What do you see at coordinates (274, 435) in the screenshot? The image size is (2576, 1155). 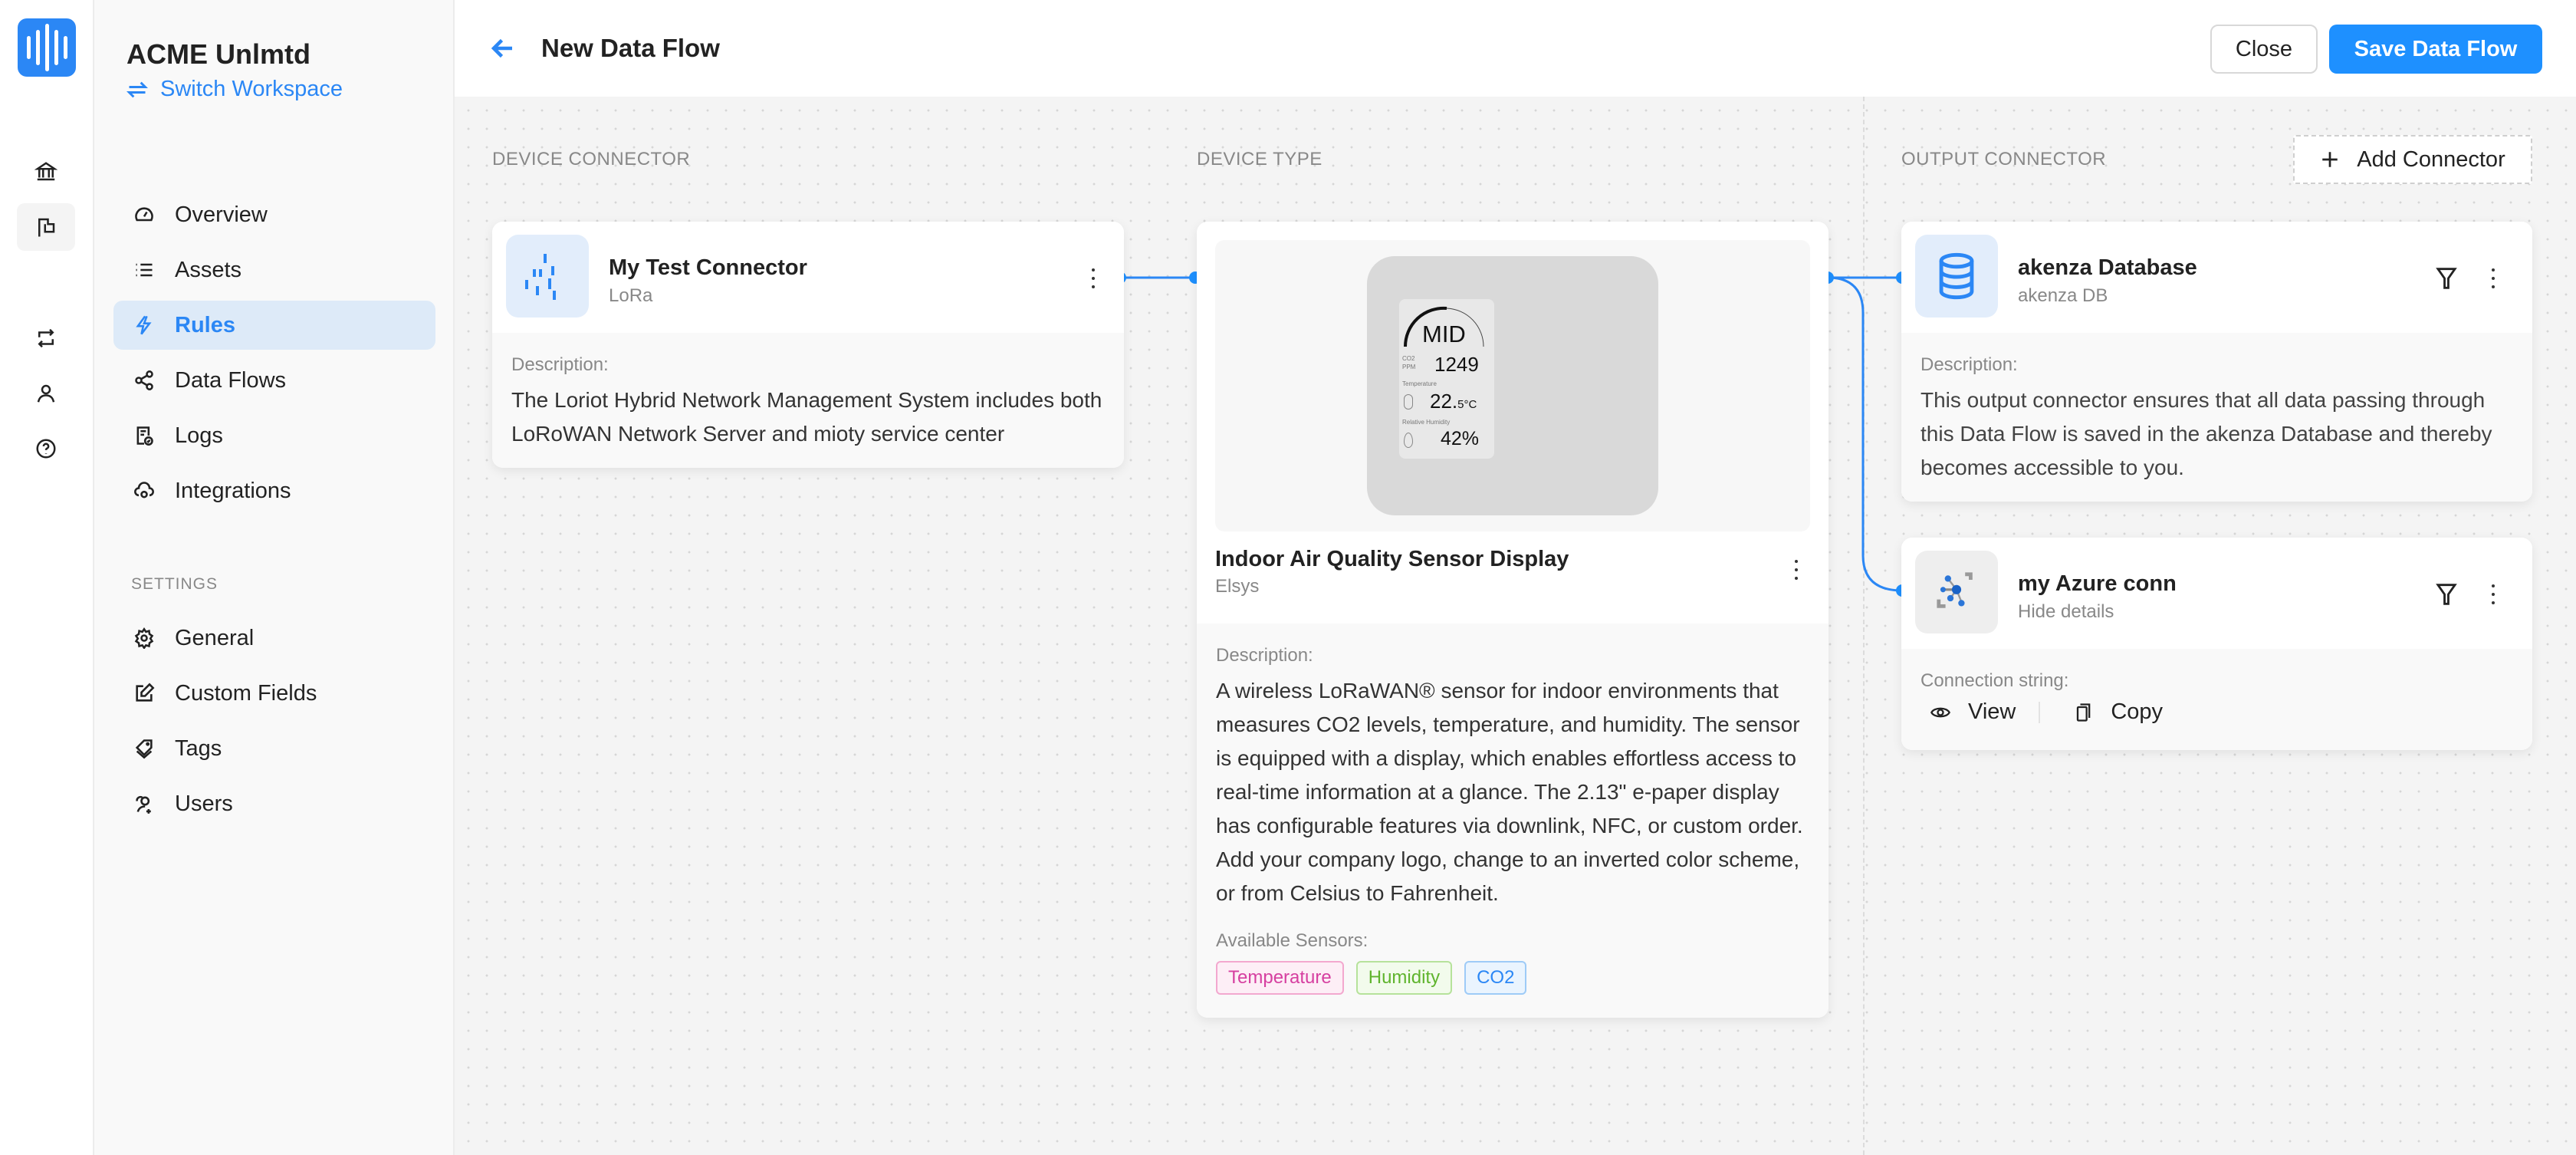 I see `sidebar-item-logs: Logs` at bounding box center [274, 435].